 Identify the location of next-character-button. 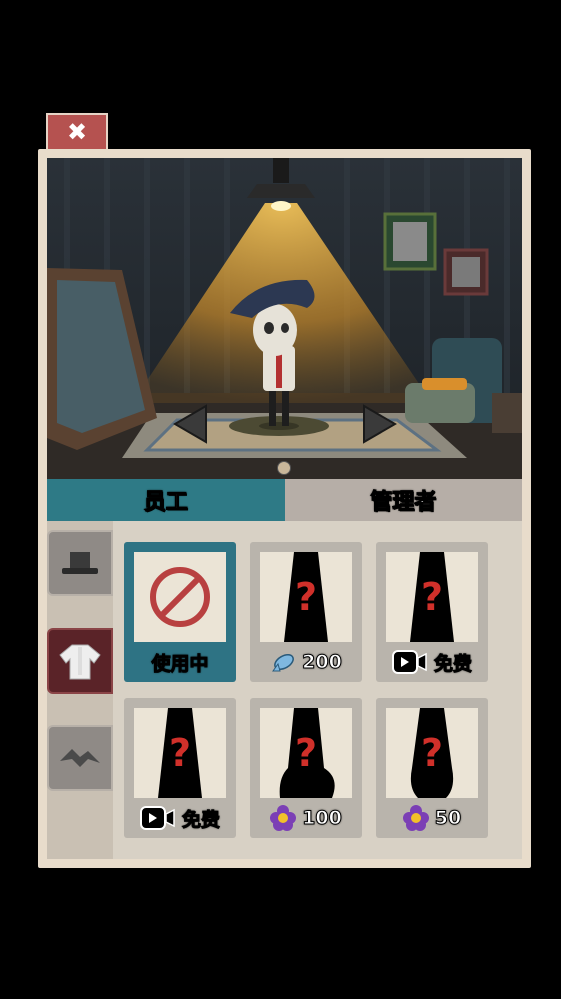
(380, 424).